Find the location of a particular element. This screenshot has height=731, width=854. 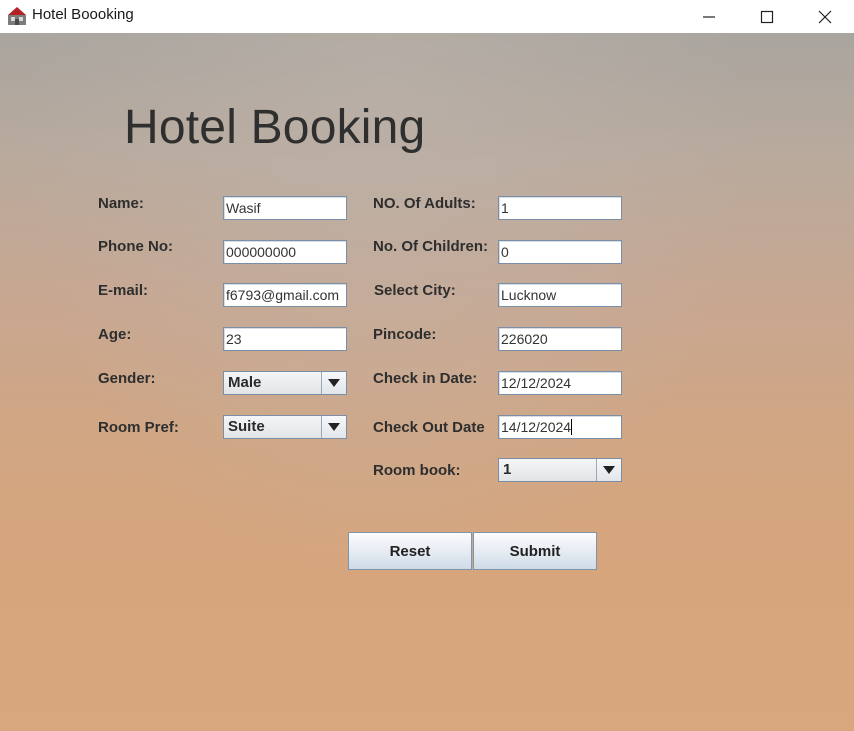

submit-button: Submit is located at coordinates (535, 551).